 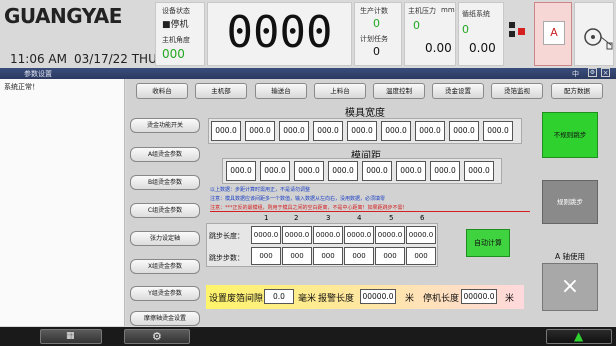 What do you see at coordinates (479, 296) in the screenshot?
I see `stop-length-input: 00000.0` at bounding box center [479, 296].